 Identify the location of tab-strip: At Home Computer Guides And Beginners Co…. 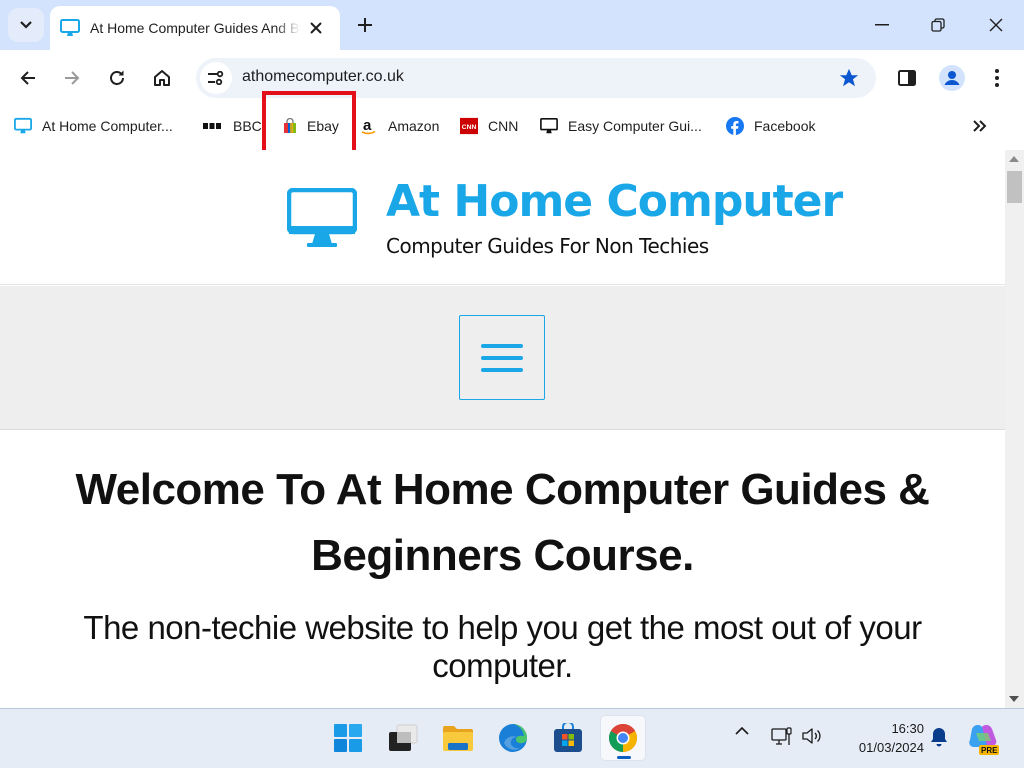
(512, 25).